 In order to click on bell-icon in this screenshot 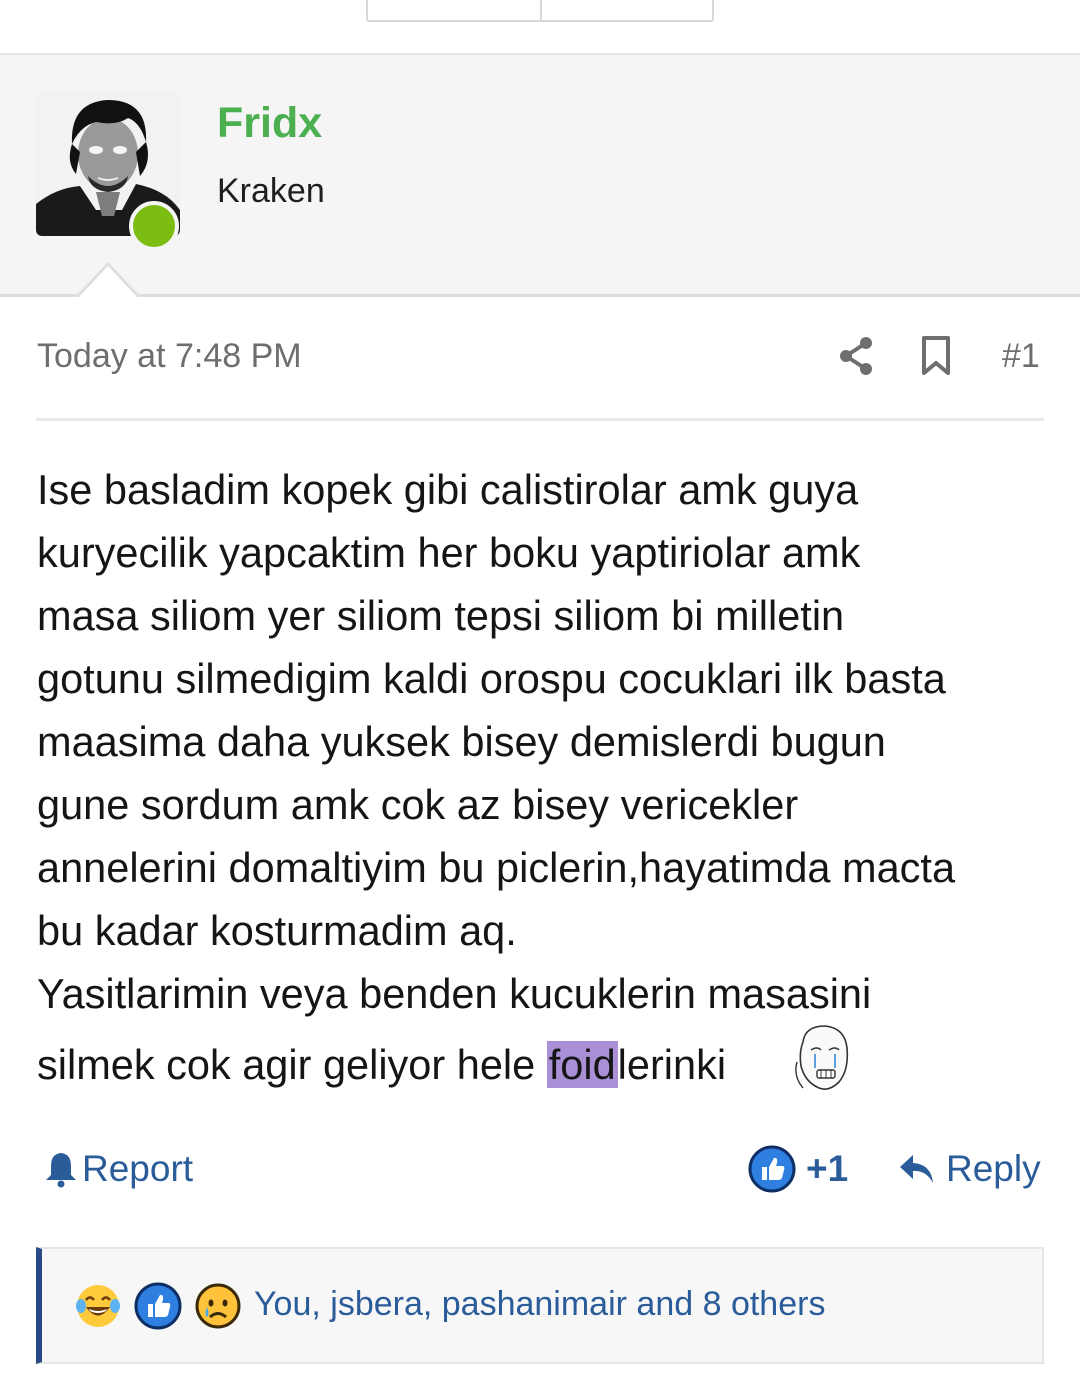, I will do `click(61, 1170)`.